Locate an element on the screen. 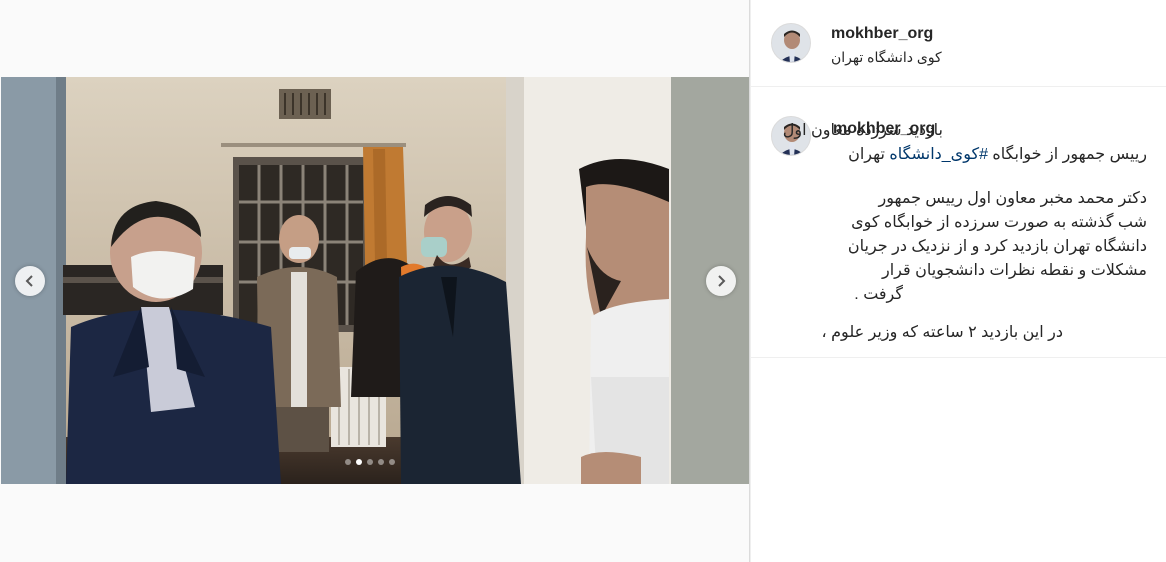 The height and width of the screenshot is (562, 1166). caption-paragraph-line: دکتر محمد مخبر معاون اول رییس جمهور is located at coordinates (1012, 198).